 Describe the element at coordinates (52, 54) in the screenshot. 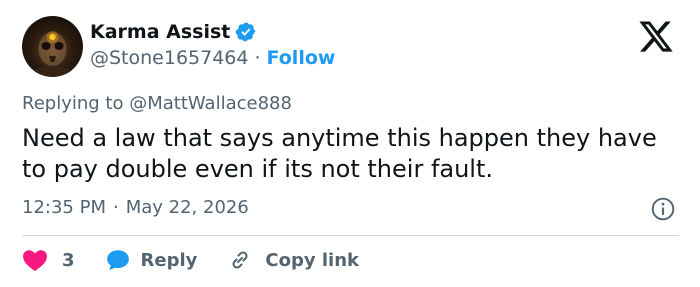

I see `avatar-image` at that location.